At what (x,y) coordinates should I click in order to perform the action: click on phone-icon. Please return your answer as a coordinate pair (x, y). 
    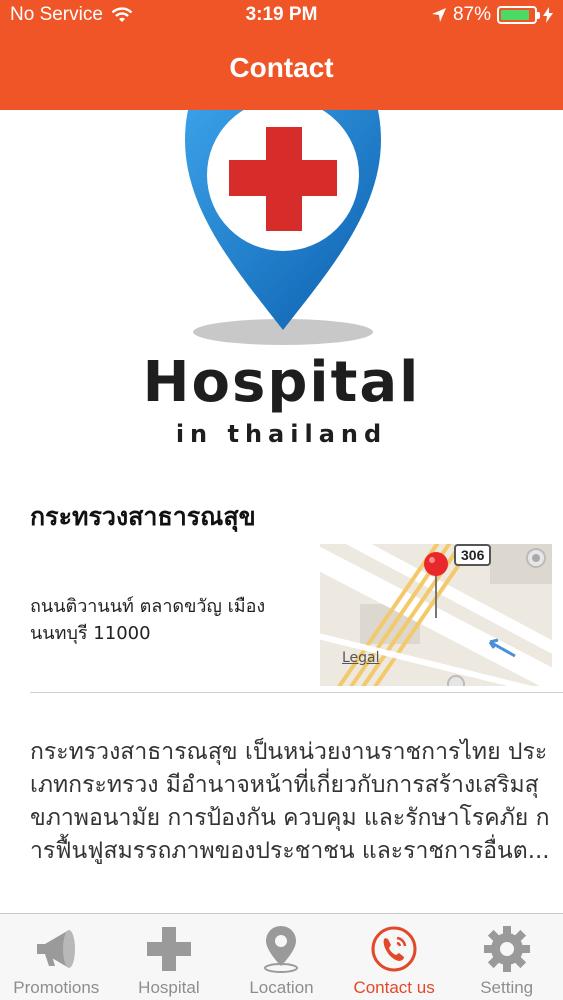
    Looking at the image, I should click on (394, 949).